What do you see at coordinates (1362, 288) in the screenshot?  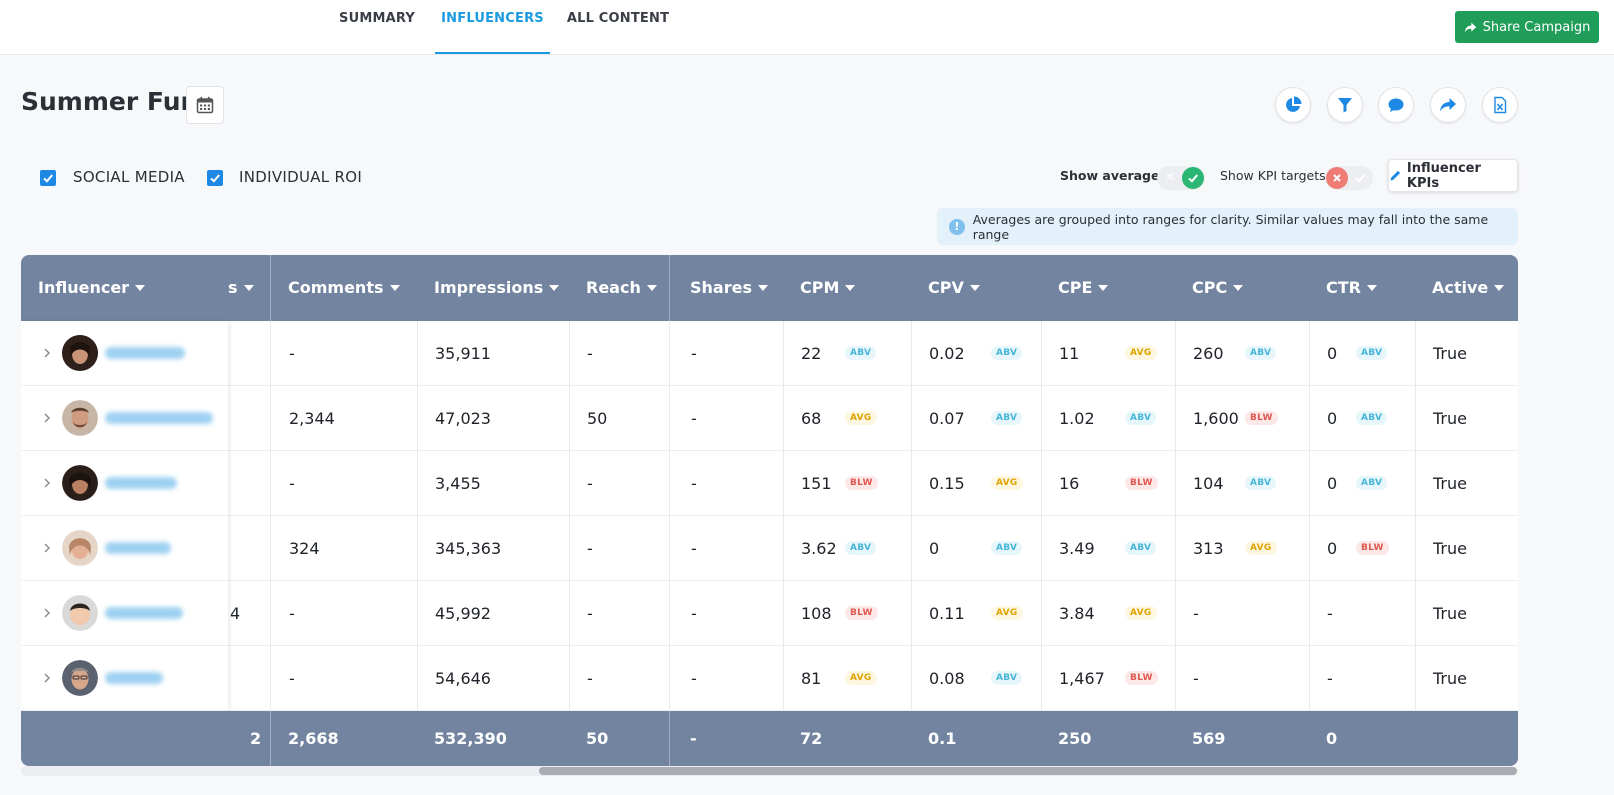 I see `column-header-ctr: CTR` at bounding box center [1362, 288].